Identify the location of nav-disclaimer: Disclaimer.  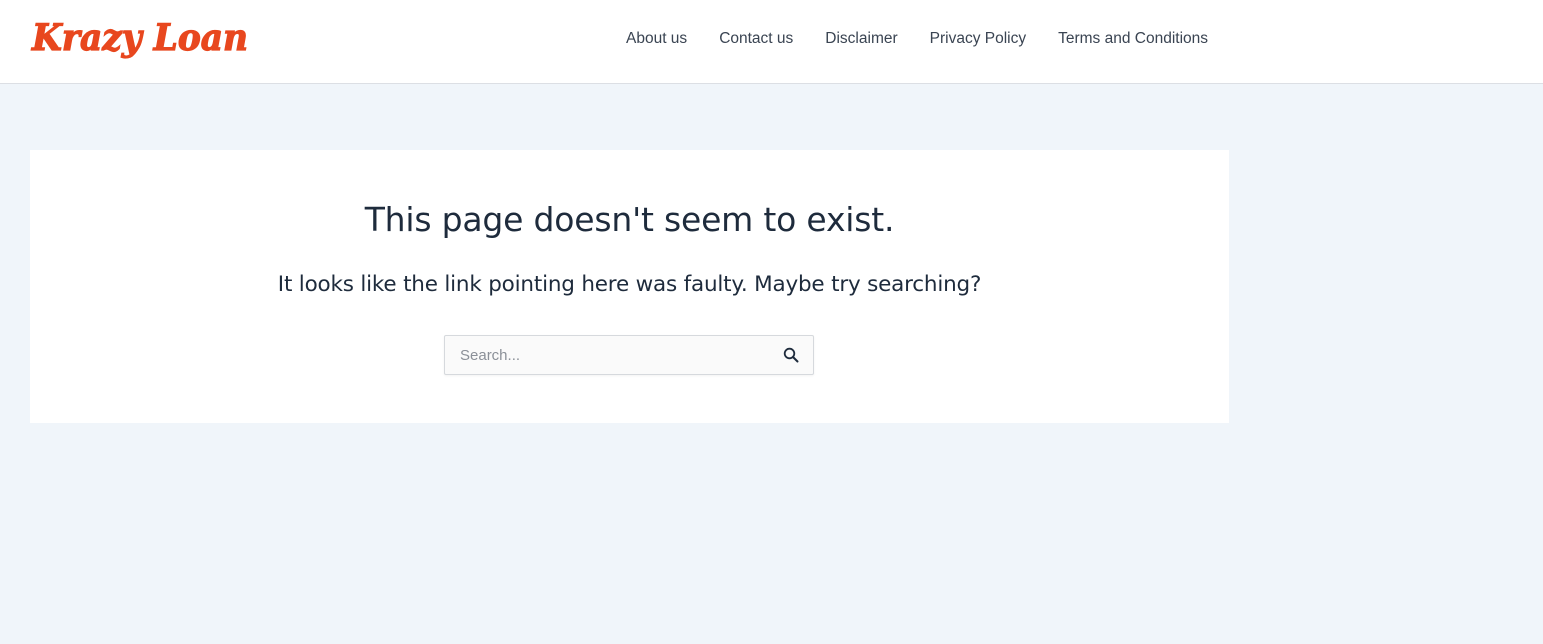
(861, 39).